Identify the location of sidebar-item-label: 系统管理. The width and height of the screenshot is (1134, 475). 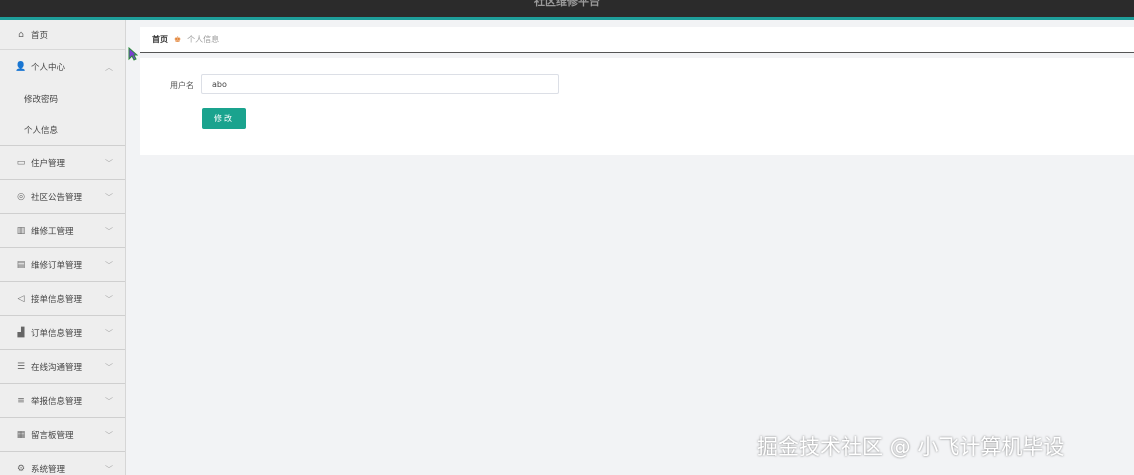
(48, 469).